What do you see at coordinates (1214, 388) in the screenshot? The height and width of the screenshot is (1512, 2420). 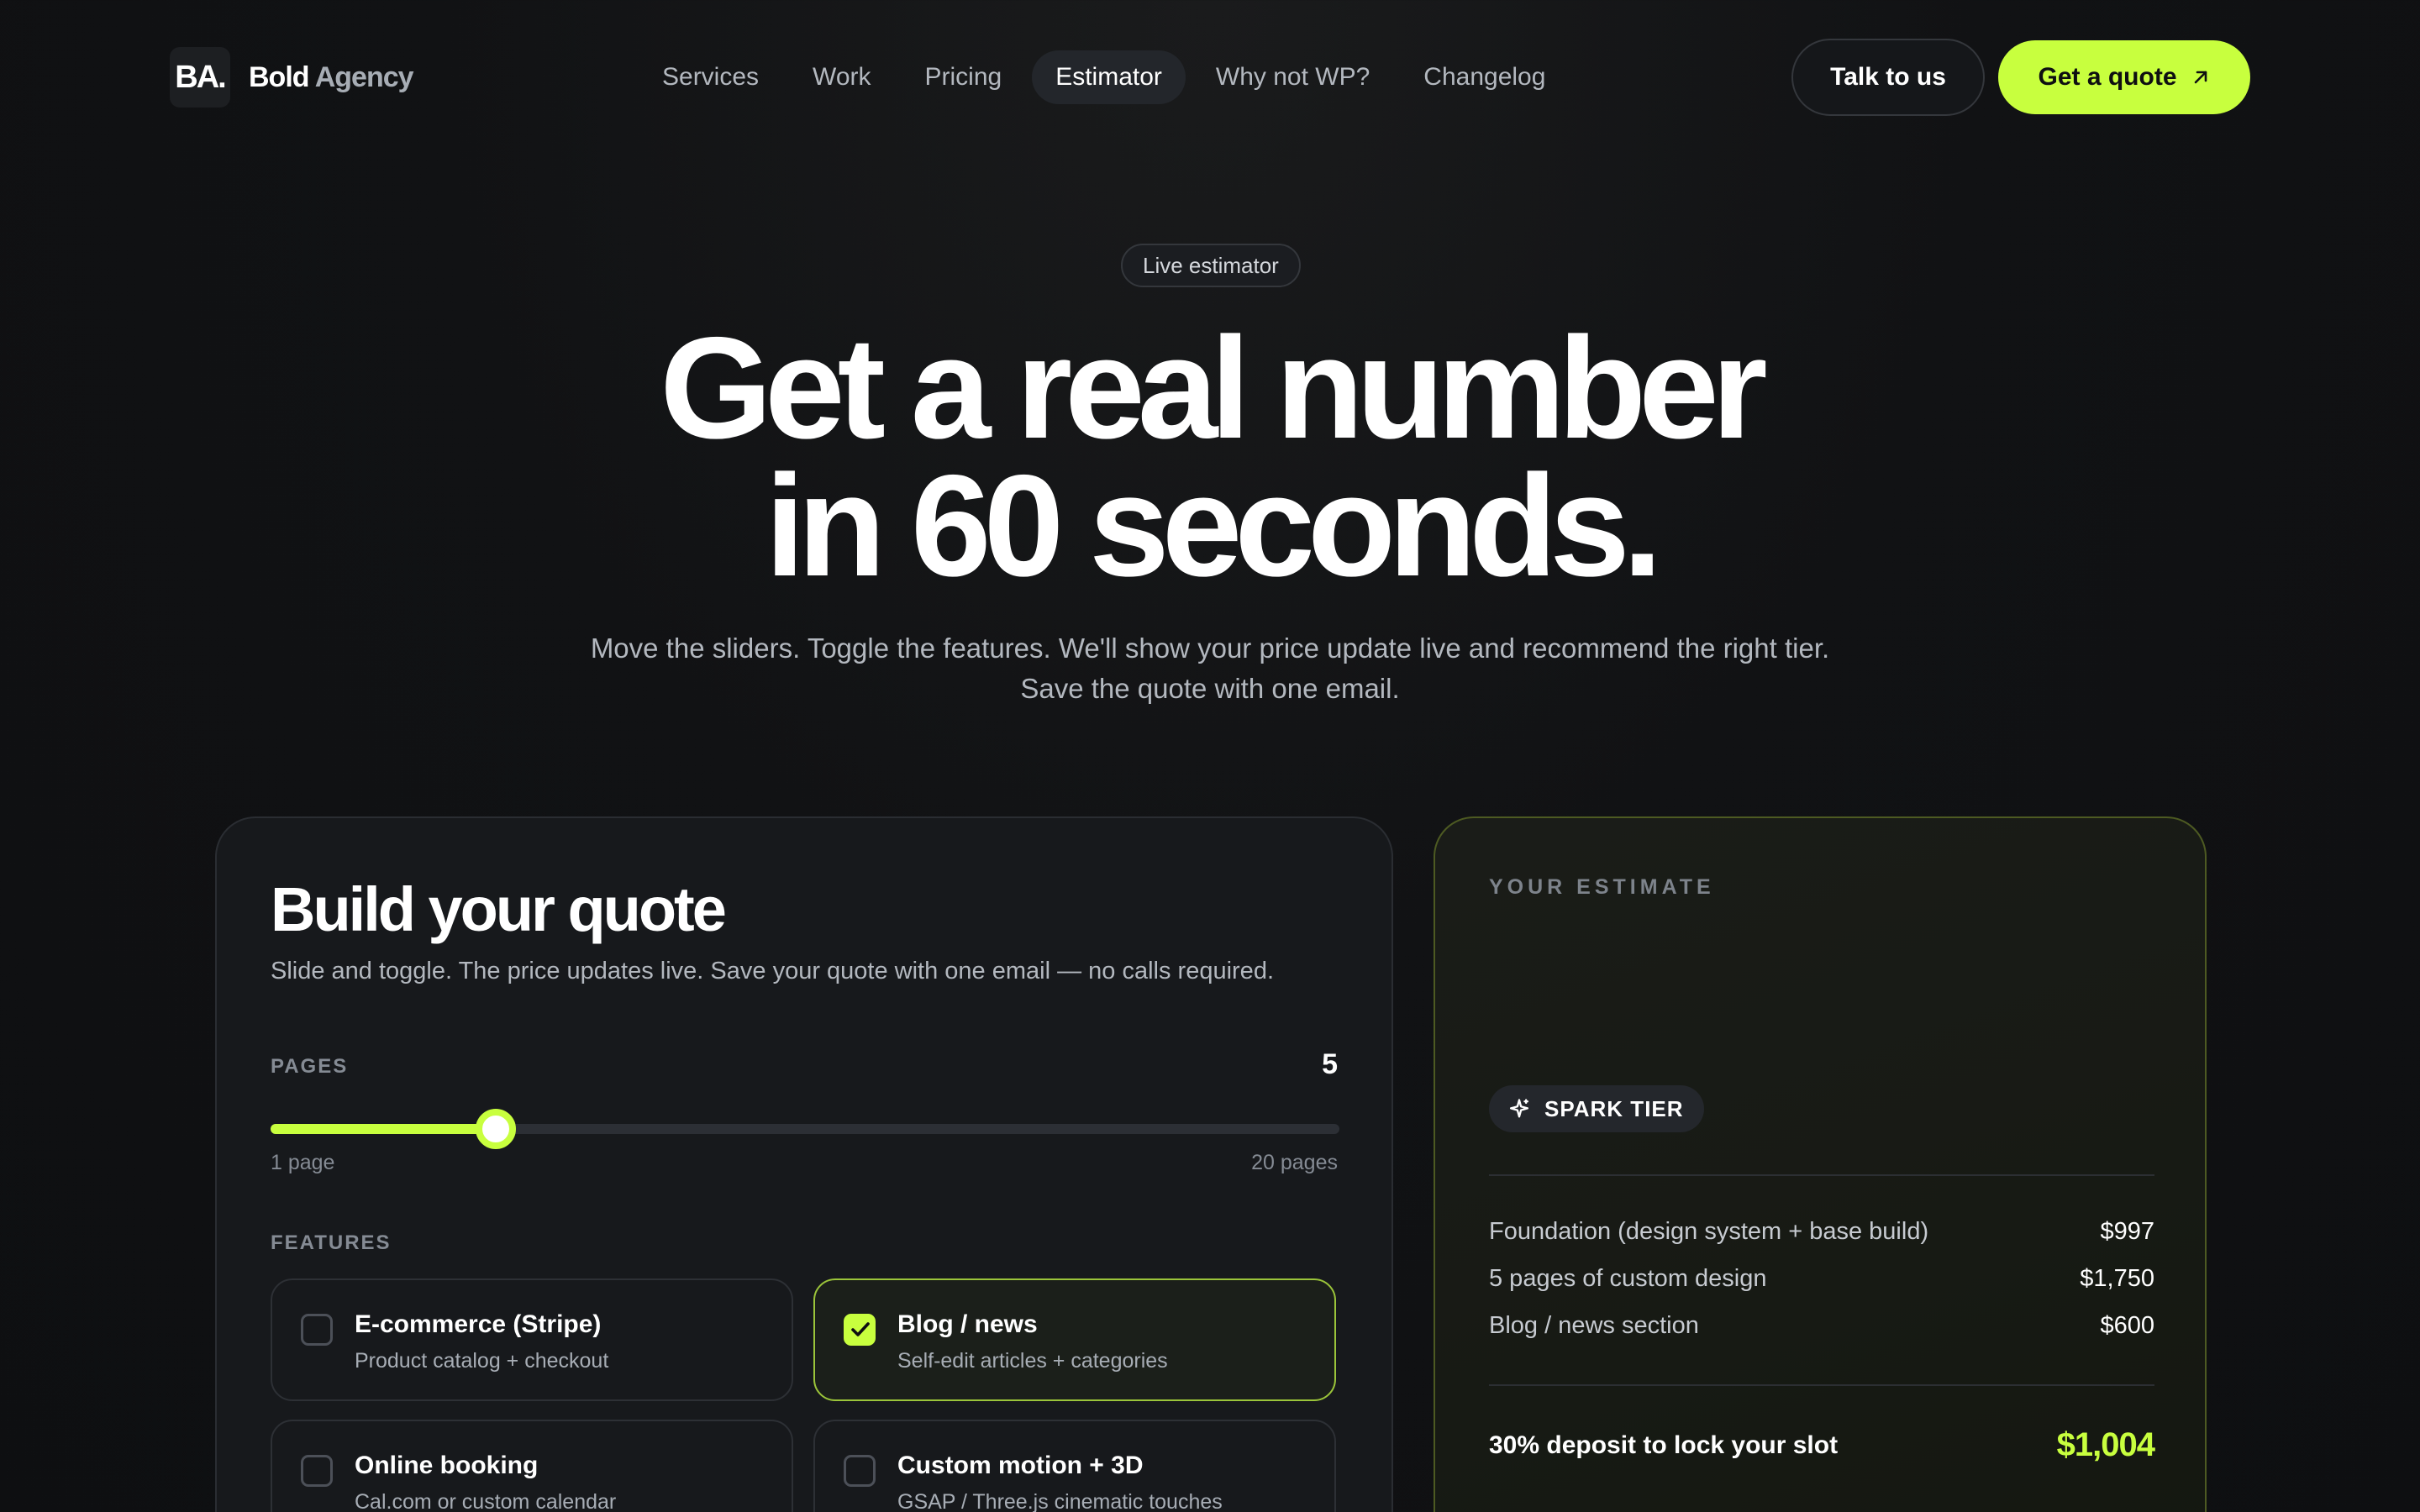 I see `hero-title-line-1: Get a real number` at bounding box center [1214, 388].